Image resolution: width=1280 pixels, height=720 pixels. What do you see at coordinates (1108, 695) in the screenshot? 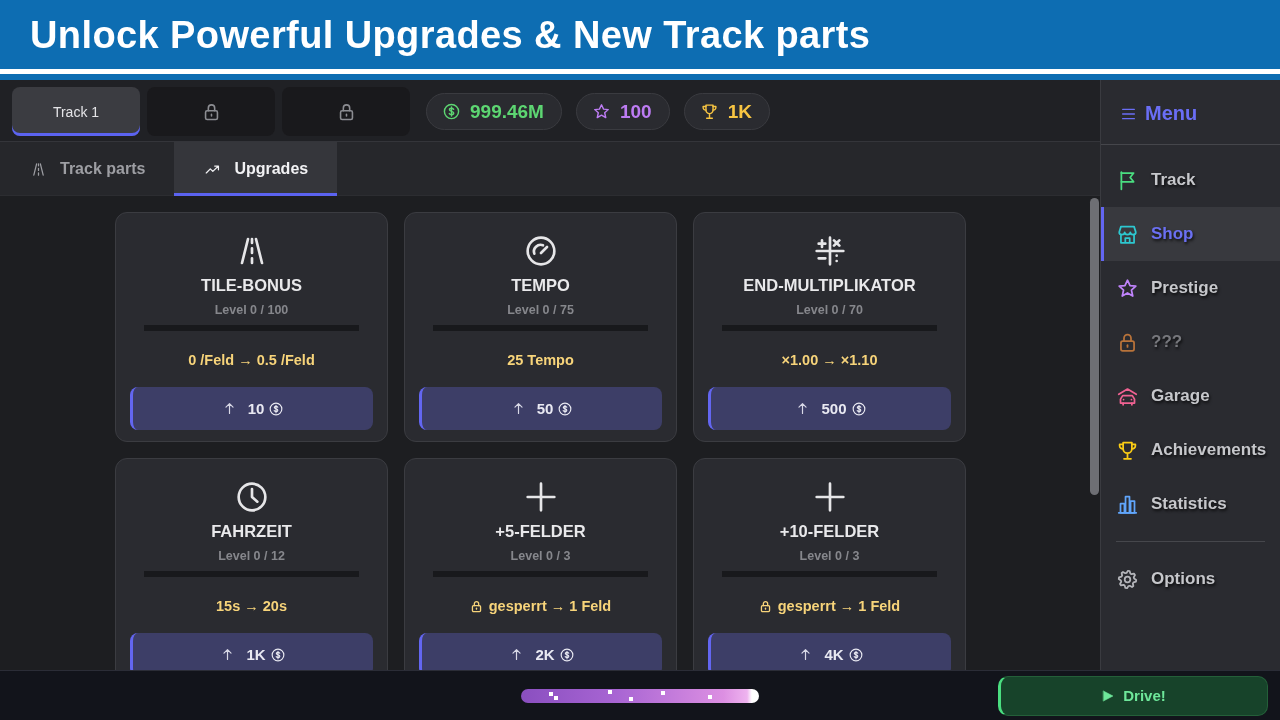
I see `play-icon` at bounding box center [1108, 695].